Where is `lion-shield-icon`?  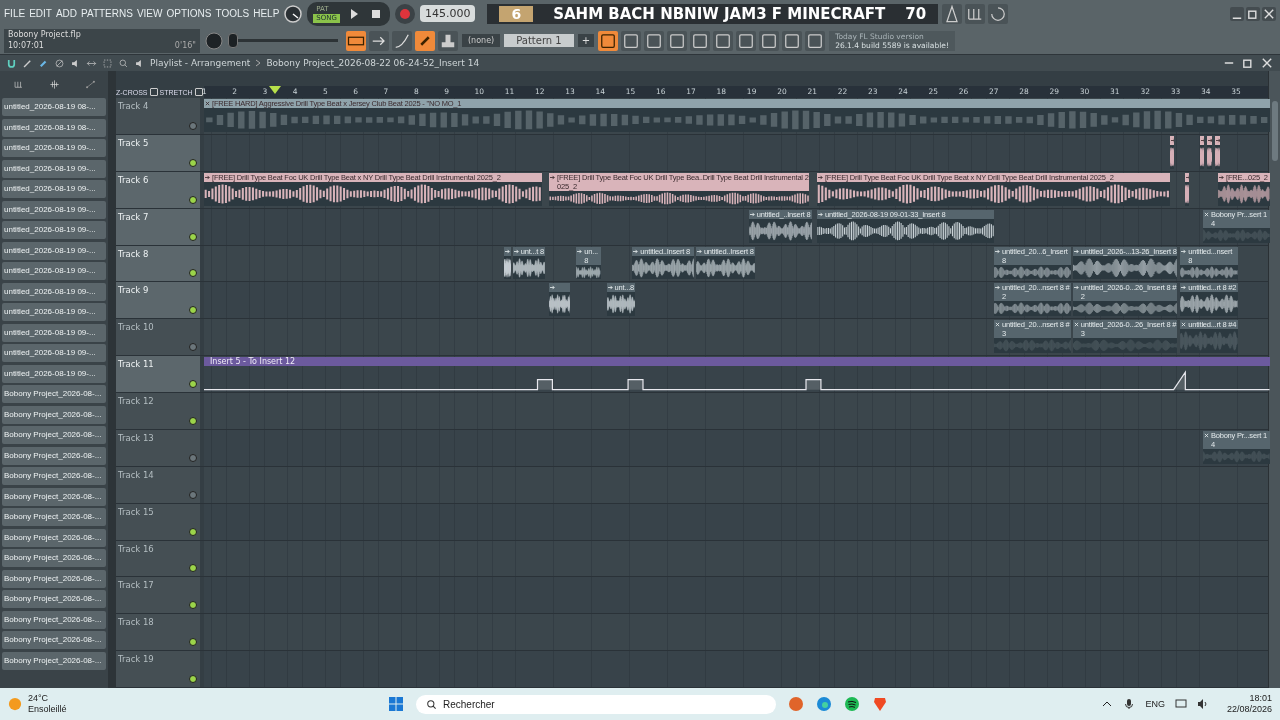 lion-shield-icon is located at coordinates (880, 704).